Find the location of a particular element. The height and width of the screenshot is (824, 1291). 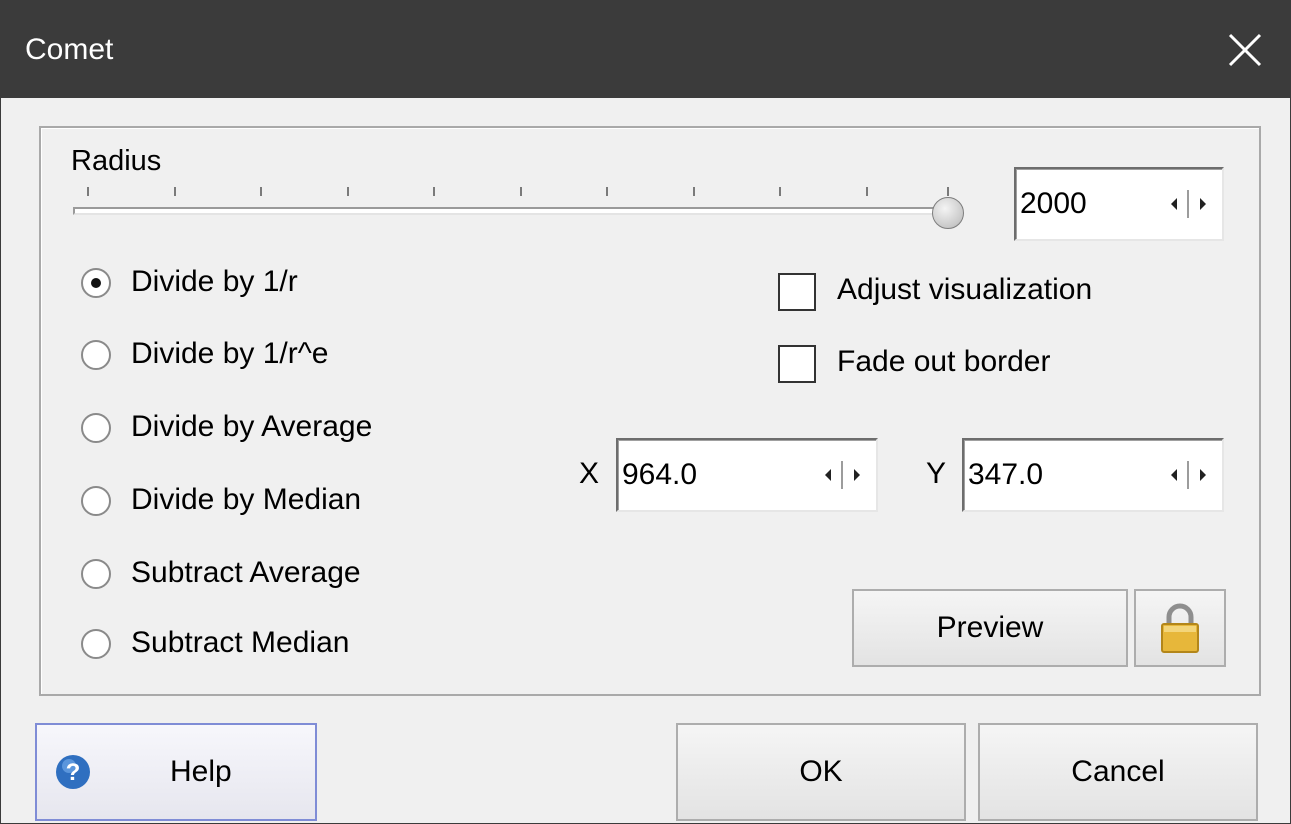

help-icon: ? is located at coordinates (73, 772).